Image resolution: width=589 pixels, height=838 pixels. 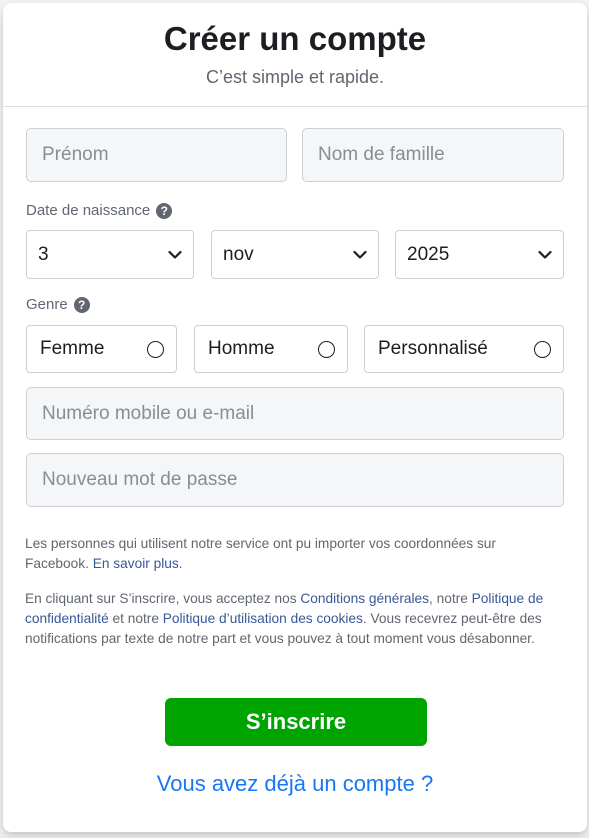 I want to click on gender-option-homme: Homme, so click(x=271, y=349).